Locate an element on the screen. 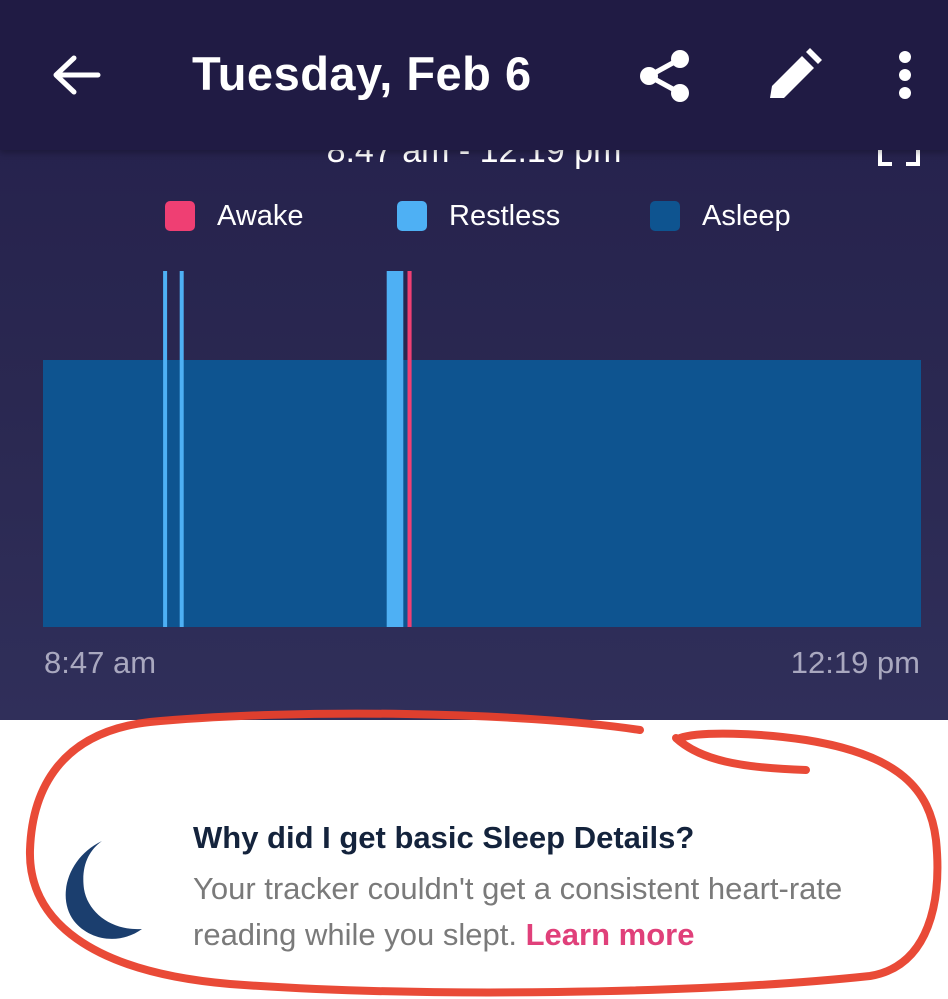 Image resolution: width=948 pixels, height=999 pixels. moon-icon is located at coordinates (103, 890).